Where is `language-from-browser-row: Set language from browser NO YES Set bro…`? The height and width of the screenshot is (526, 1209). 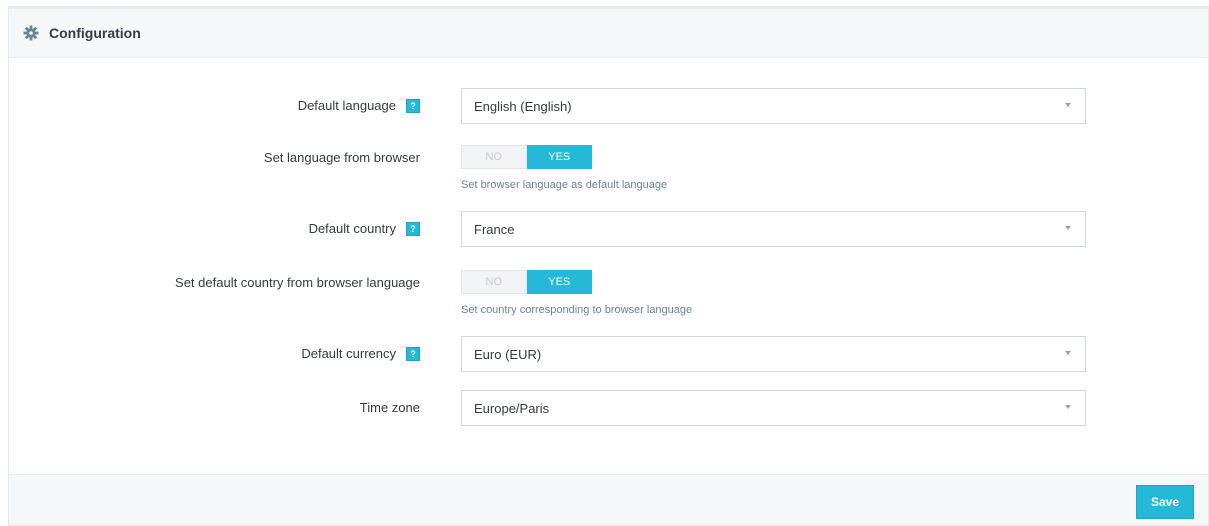 language-from-browser-row: Set language from browser NO YES Set bro… is located at coordinates (608, 170).